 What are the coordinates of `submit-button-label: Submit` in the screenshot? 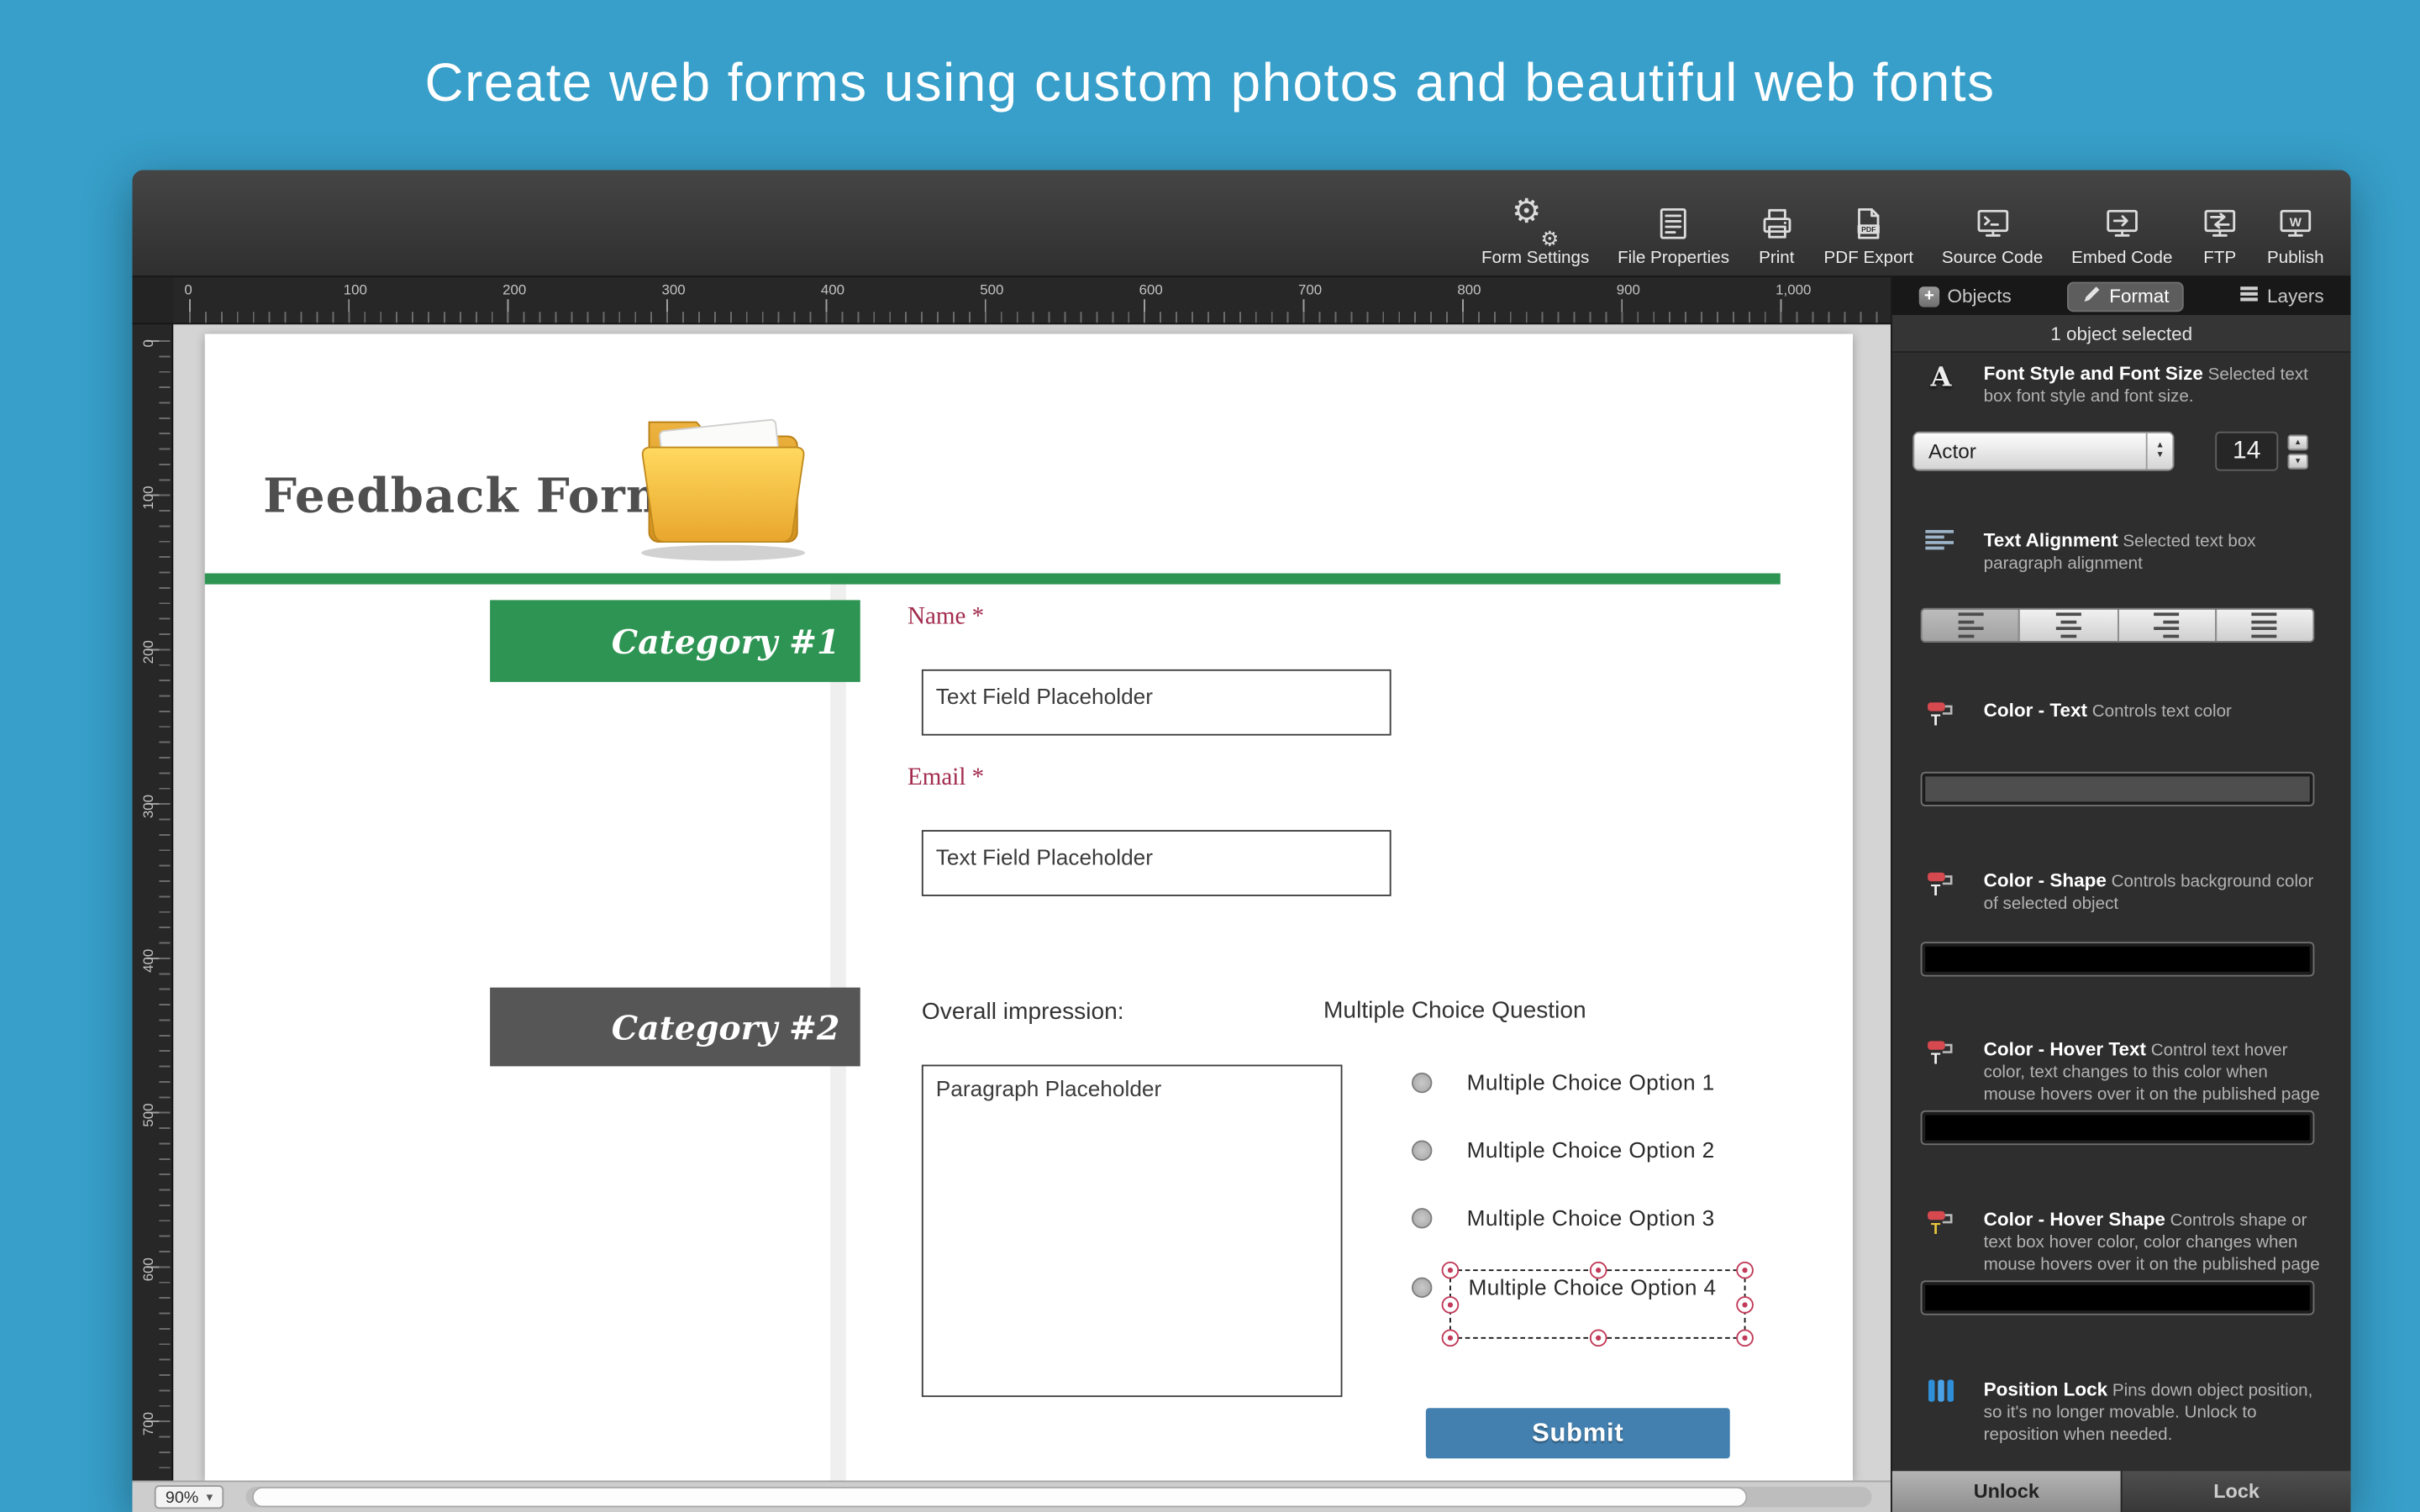 It's located at (1578, 1432).